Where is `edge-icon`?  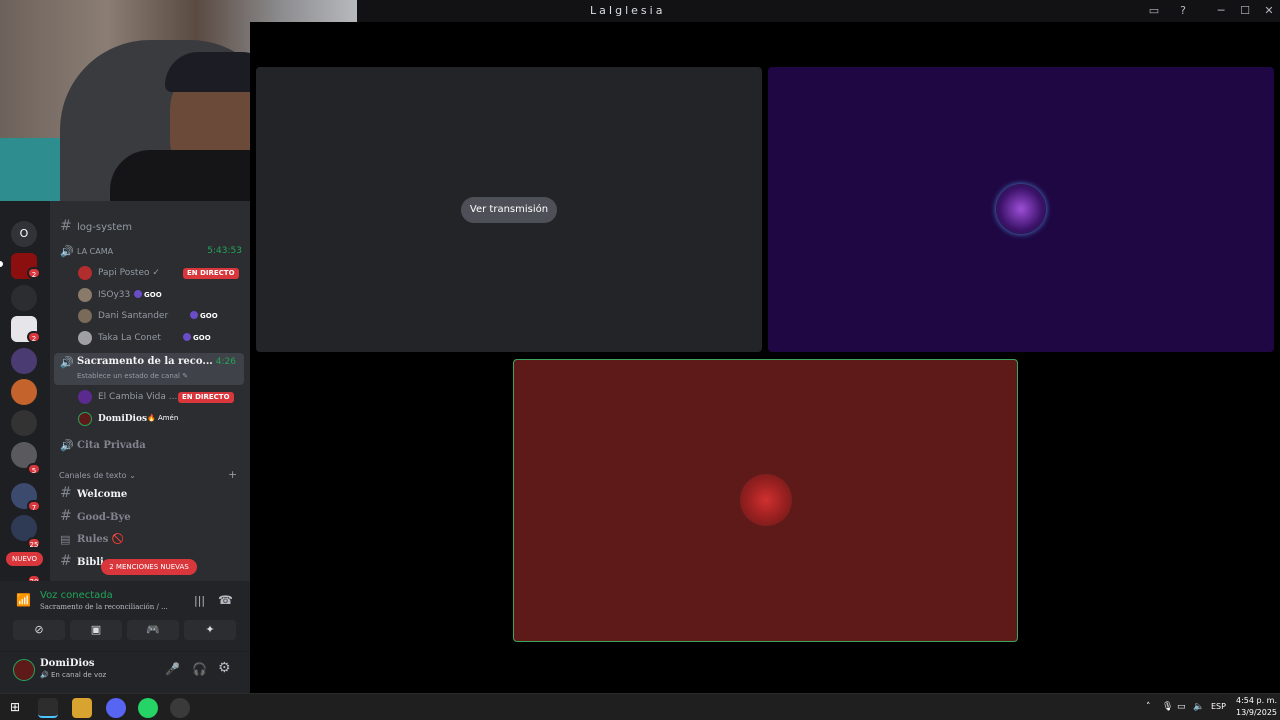 edge-icon is located at coordinates (48, 708).